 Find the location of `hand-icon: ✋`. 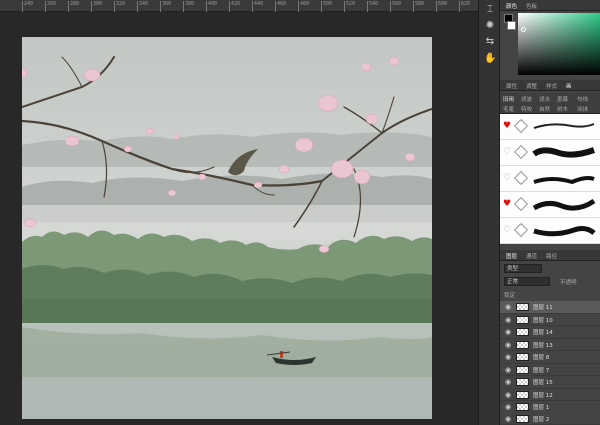

hand-icon: ✋ is located at coordinates (490, 59).